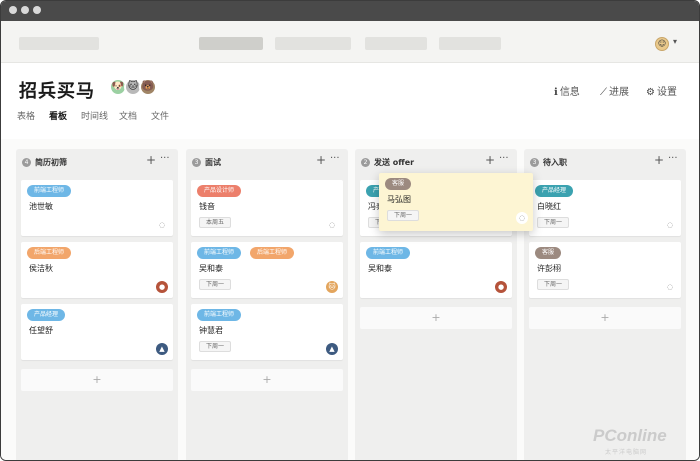 Image resolution: width=700 pixels, height=461 pixels. I want to click on candidate-card: 前端工程师池世敏 ◌, so click(97, 208).